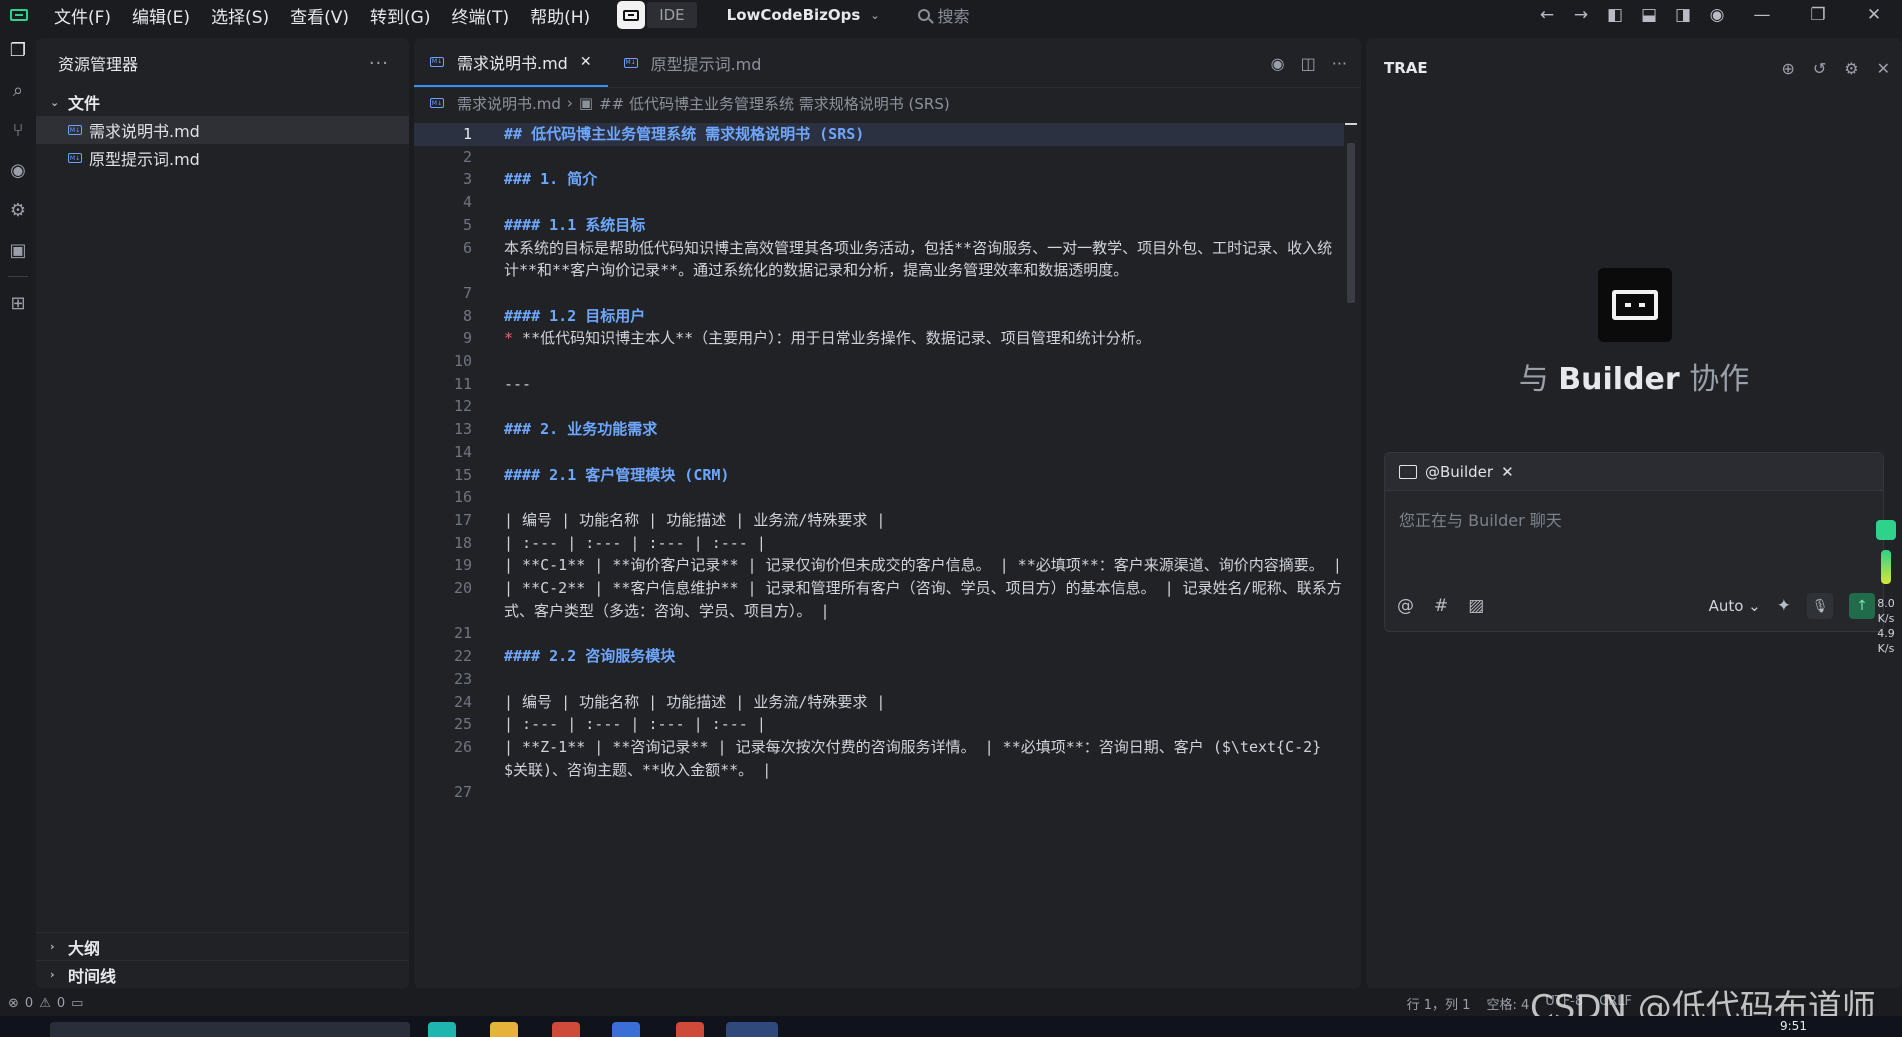  I want to click on code-line: 17 | 编号 | 功能名称 | 功能描述 | 业务流/特殊要求 |, so click(879, 520).